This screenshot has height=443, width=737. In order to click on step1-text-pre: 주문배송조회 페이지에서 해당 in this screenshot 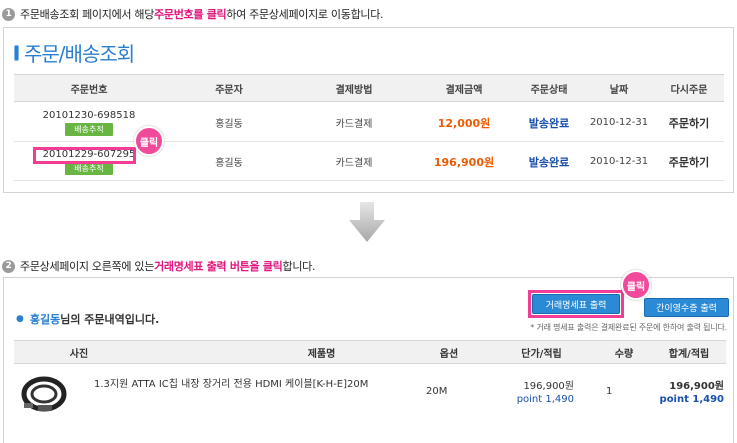, I will do `click(87, 14)`.